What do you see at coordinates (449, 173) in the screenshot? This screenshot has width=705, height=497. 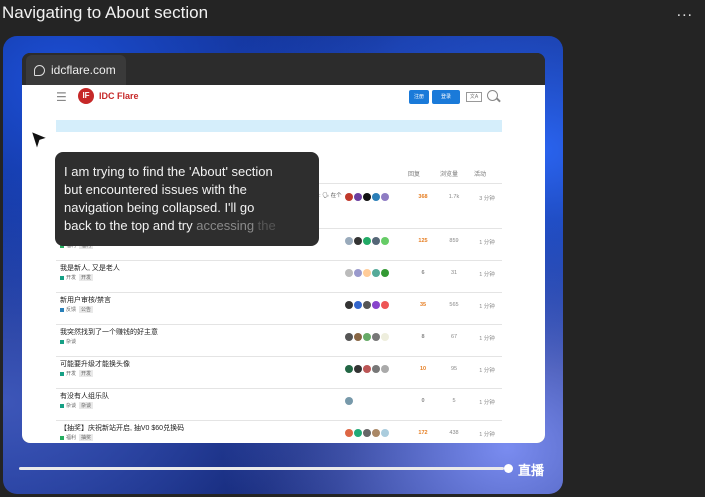 I see `col-views: 浏览量` at bounding box center [449, 173].